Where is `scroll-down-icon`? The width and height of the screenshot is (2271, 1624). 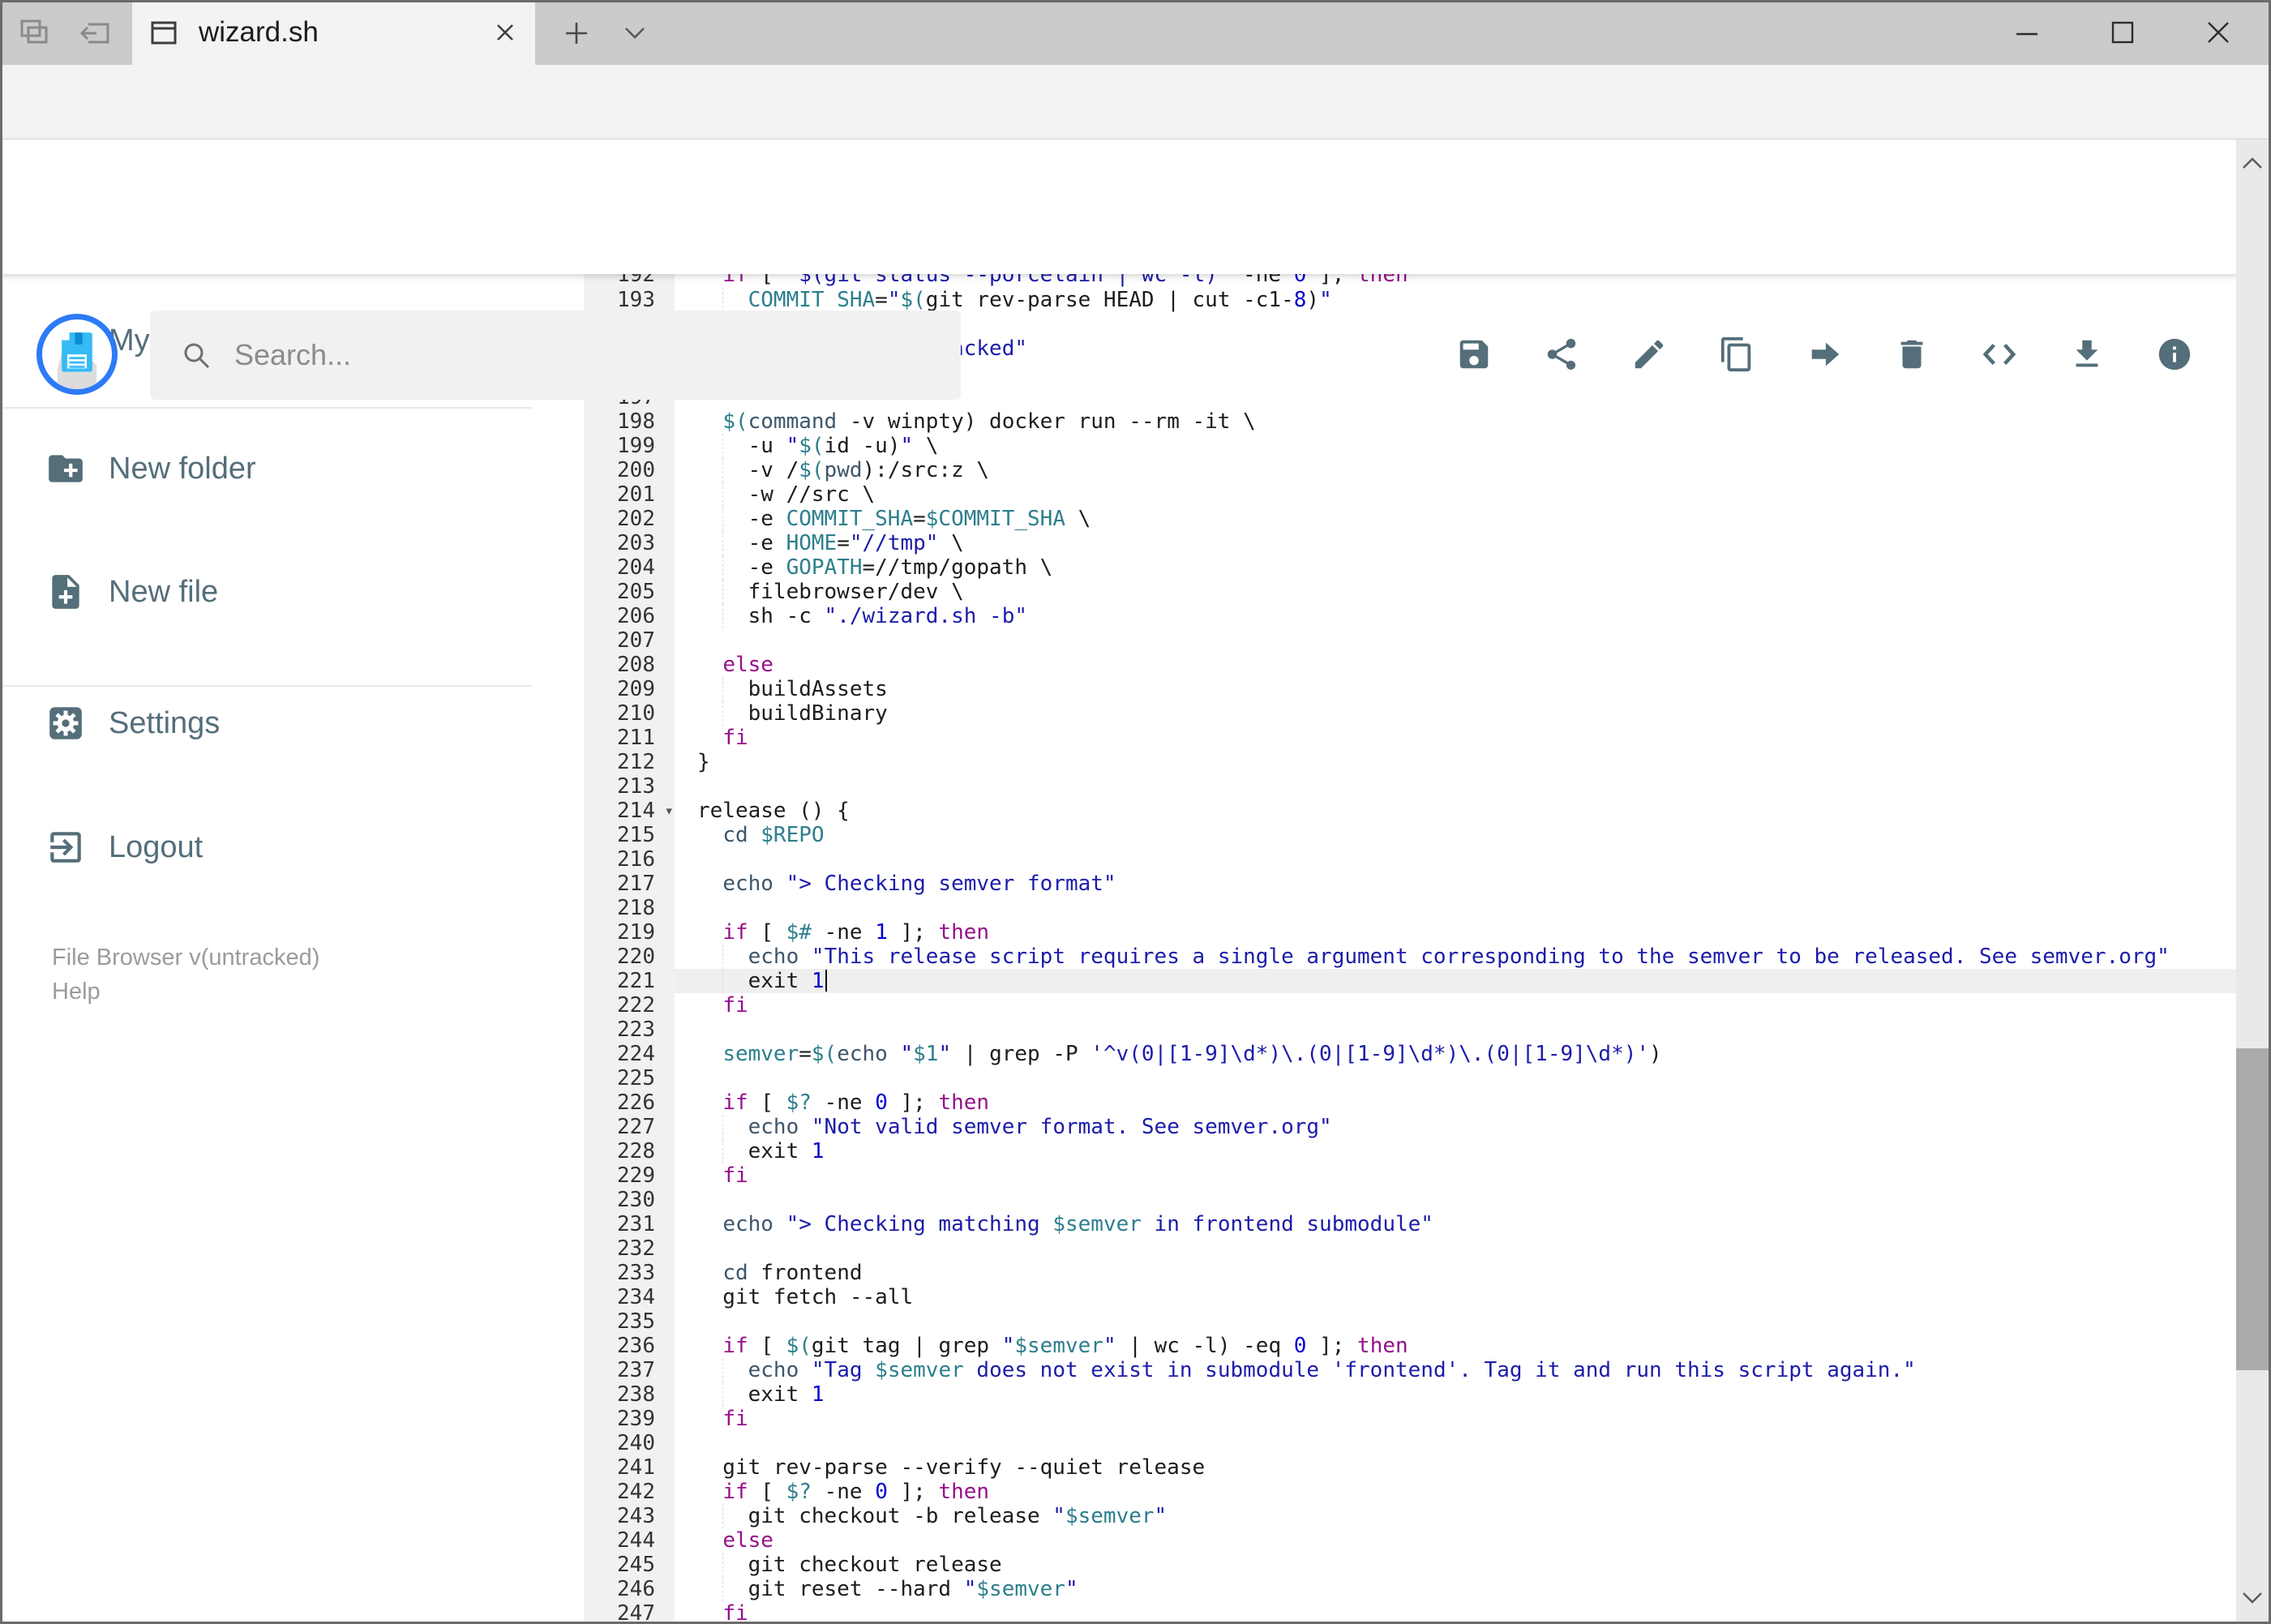 scroll-down-icon is located at coordinates (2253, 1598).